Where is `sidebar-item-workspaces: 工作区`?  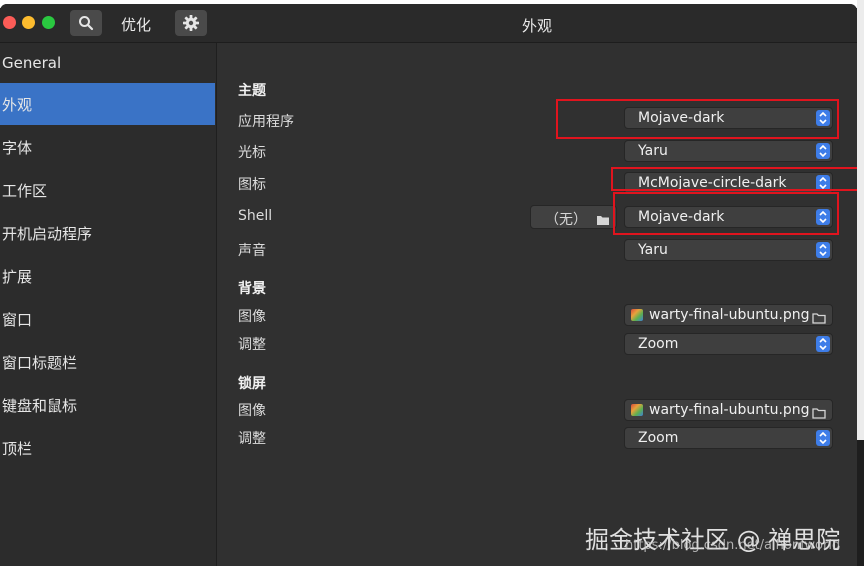
sidebar-item-workspaces: 工作区 is located at coordinates (107, 190).